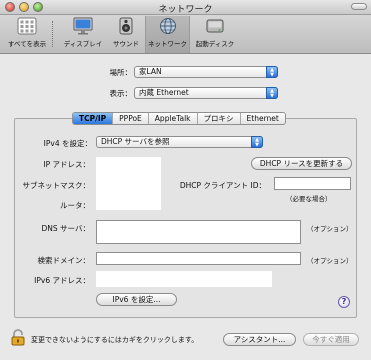  I want to click on location-popup: 家LAN ▲ ▼, so click(206, 72).